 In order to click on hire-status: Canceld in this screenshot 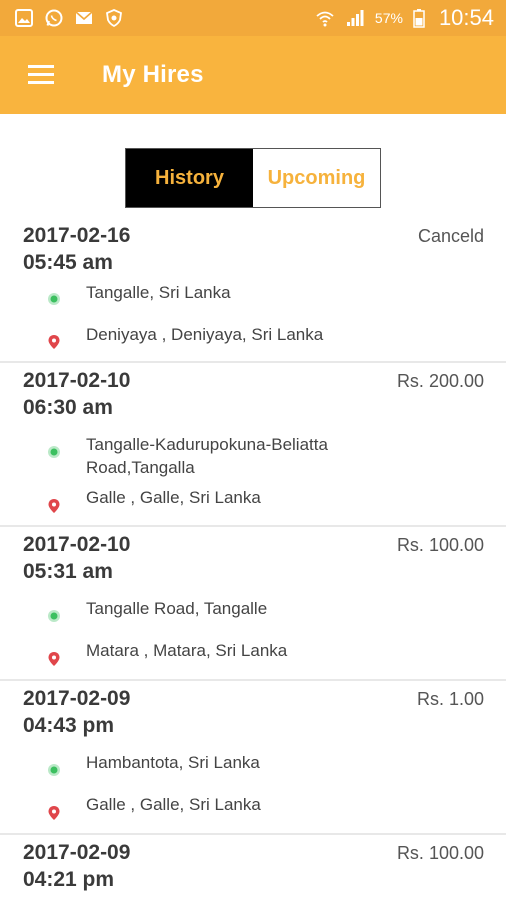, I will do `click(450, 236)`.